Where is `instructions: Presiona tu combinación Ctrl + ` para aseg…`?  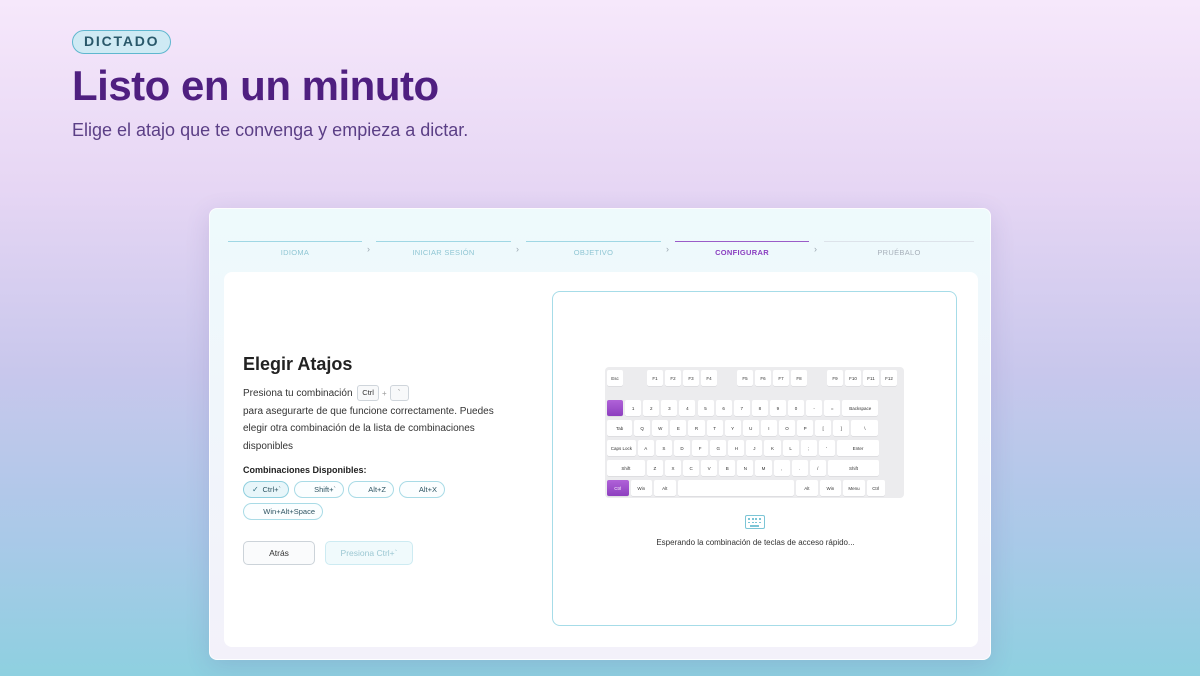
instructions: Presiona tu combinación Ctrl + ` para aseg… is located at coordinates (378, 420).